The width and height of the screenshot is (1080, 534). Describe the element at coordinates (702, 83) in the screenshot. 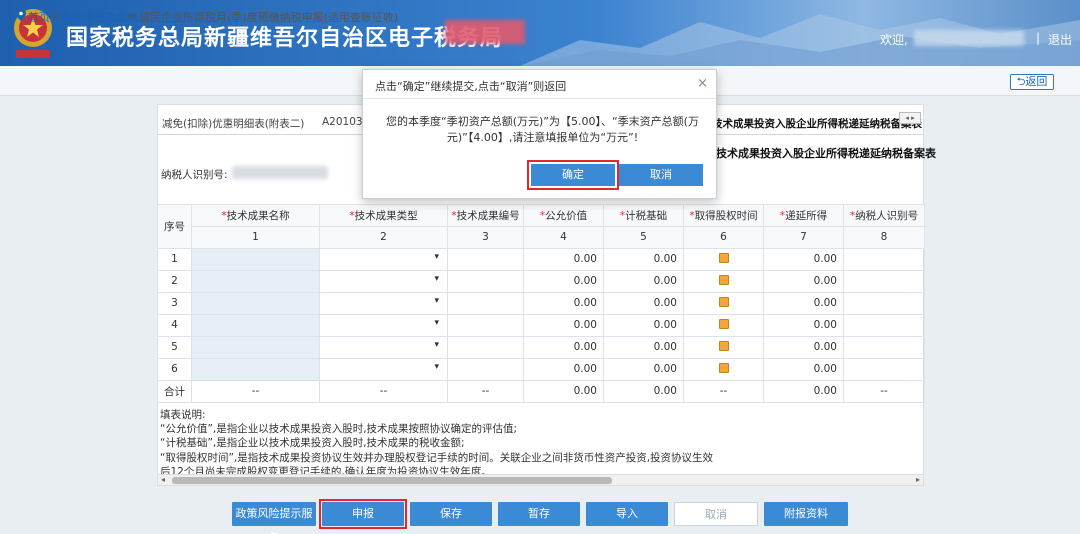

I see `close-icon: ×` at that location.